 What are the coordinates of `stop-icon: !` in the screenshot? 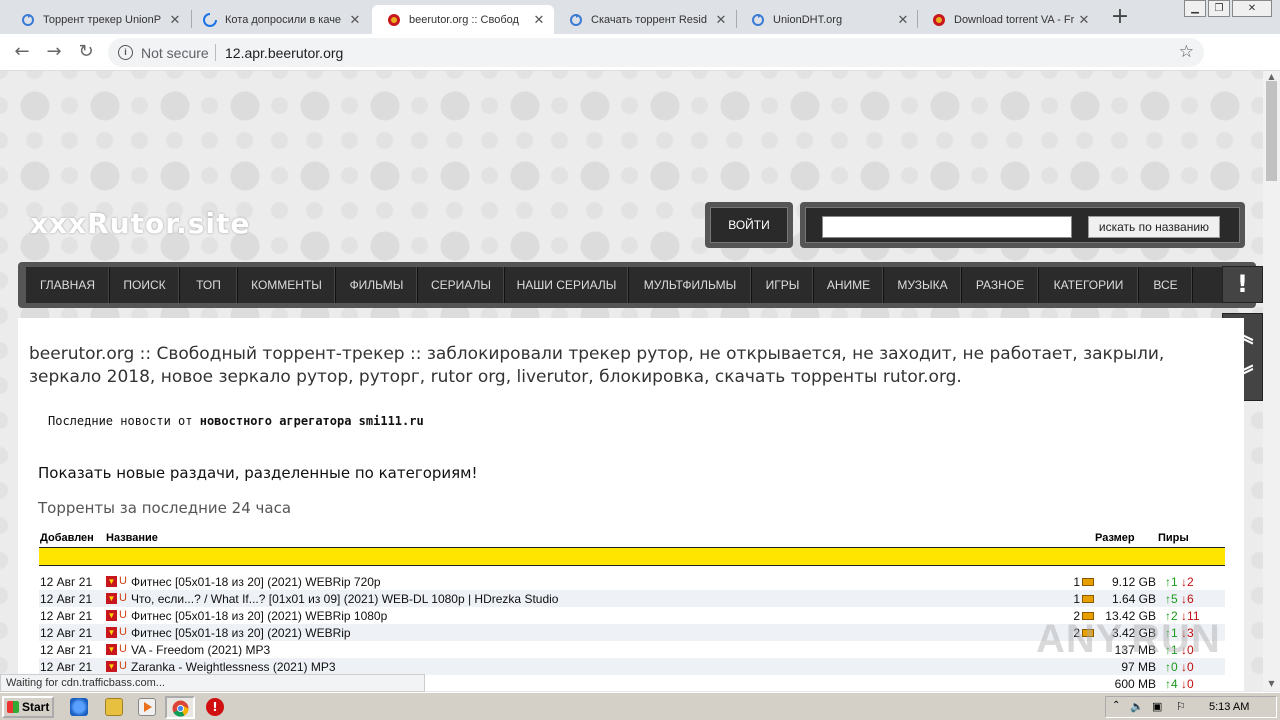 It's located at (215, 707).